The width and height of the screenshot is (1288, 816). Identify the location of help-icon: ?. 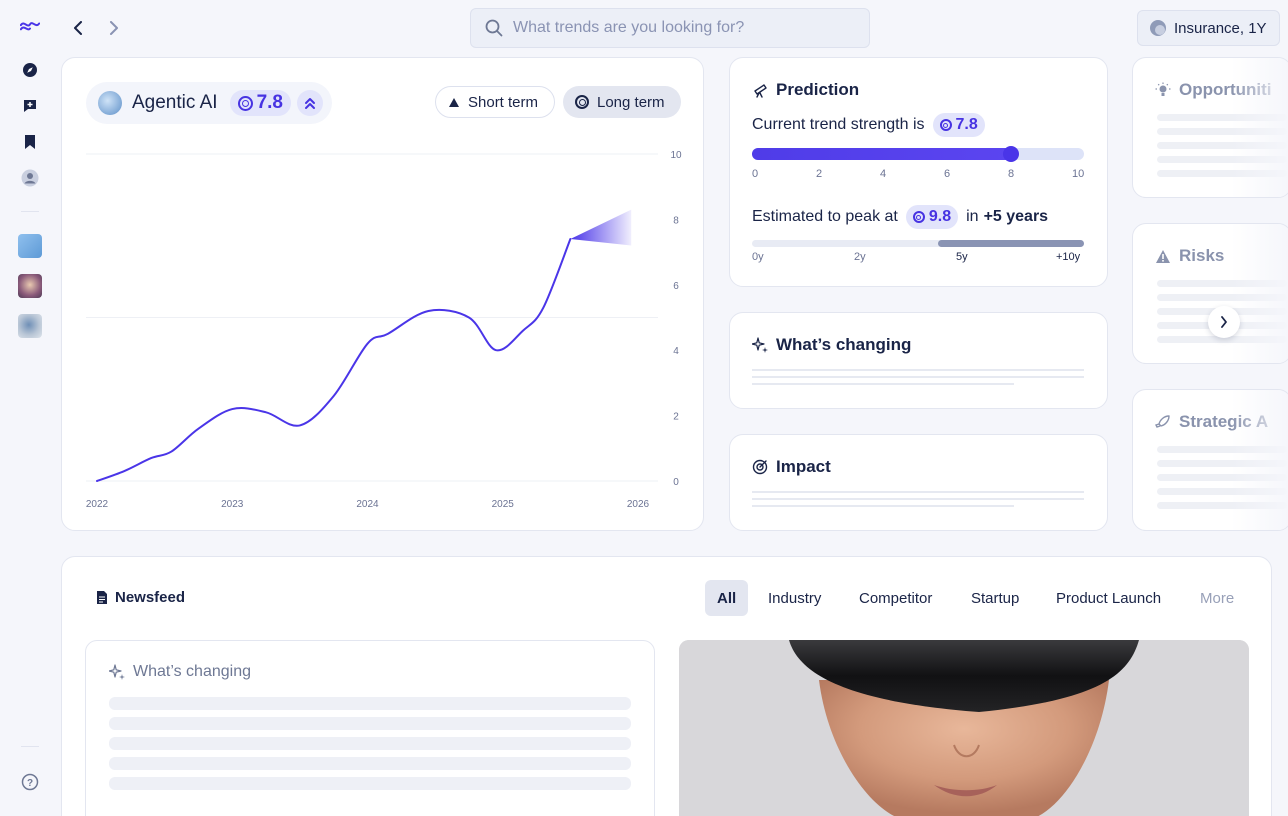
(30, 782).